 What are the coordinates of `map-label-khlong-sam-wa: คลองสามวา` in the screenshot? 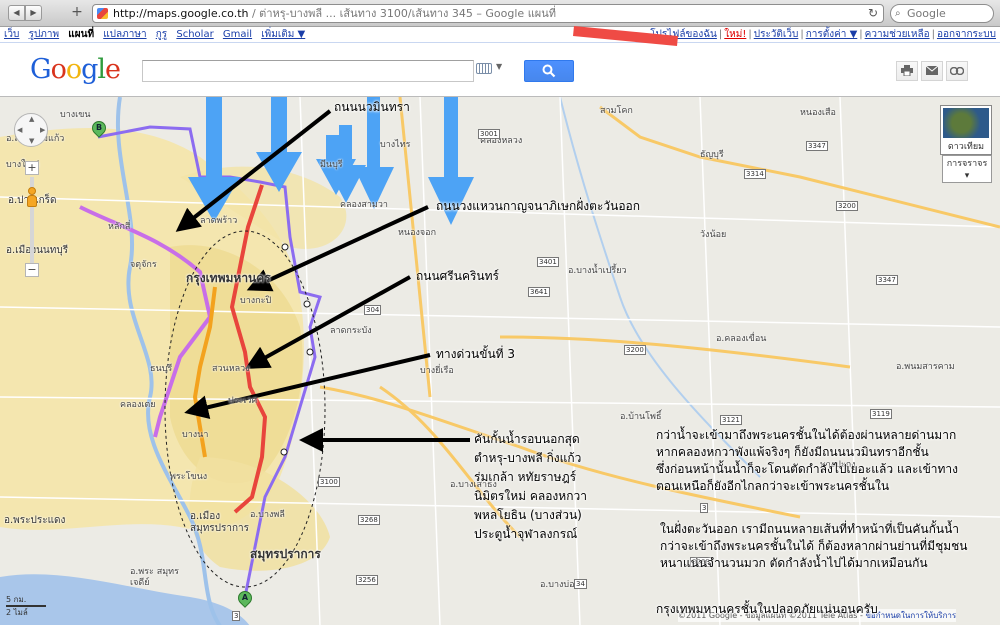 It's located at (364, 205).